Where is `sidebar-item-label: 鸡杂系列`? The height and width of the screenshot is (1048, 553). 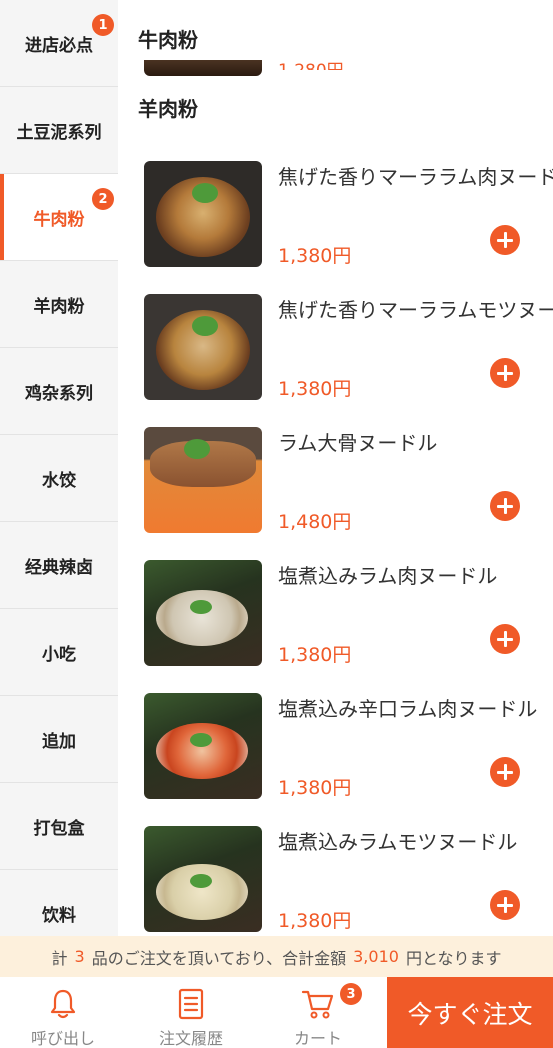 sidebar-item-label: 鸡杂系列 is located at coordinates (59, 393).